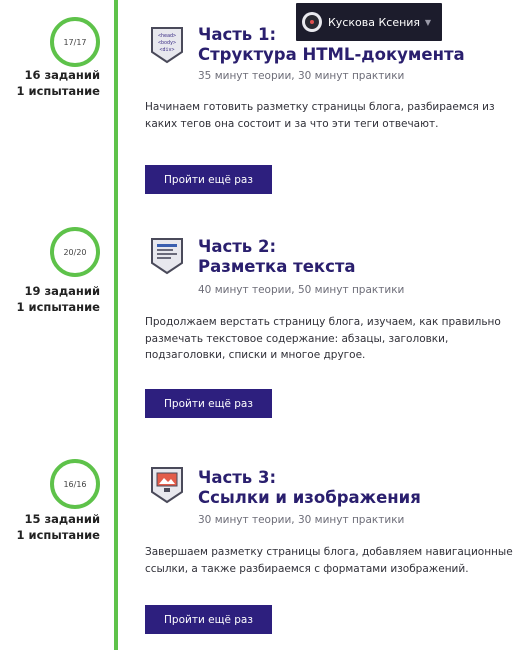 This screenshot has height=650, width=518. I want to click on progress-count: 16/16, so click(75, 484).